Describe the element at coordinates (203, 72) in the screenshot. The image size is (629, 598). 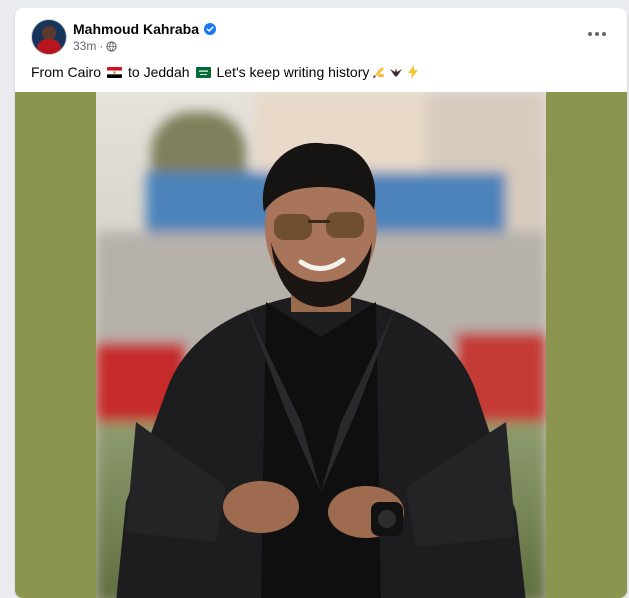
I see `saudi-flag-icon` at that location.